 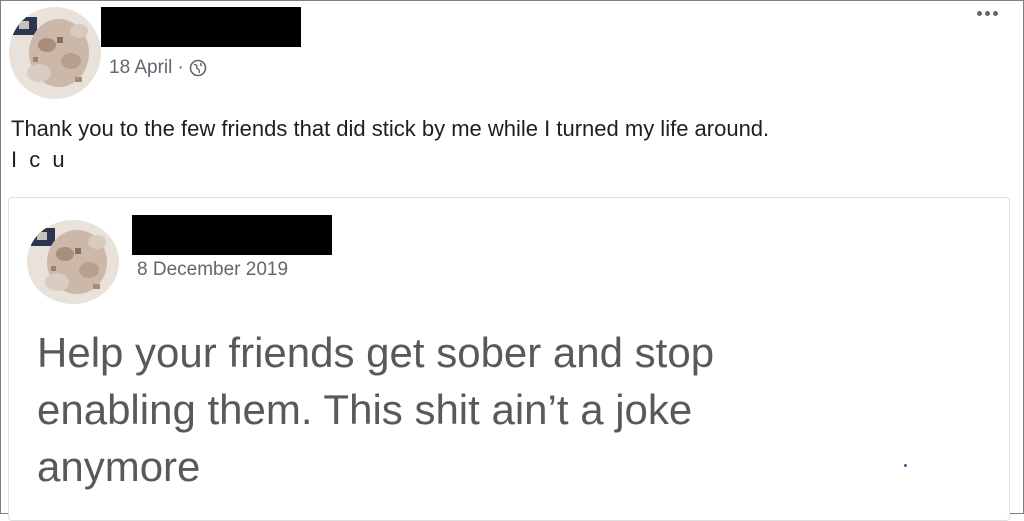 What do you see at coordinates (232, 235) in the screenshot?
I see `redacted-shared-author-name` at bounding box center [232, 235].